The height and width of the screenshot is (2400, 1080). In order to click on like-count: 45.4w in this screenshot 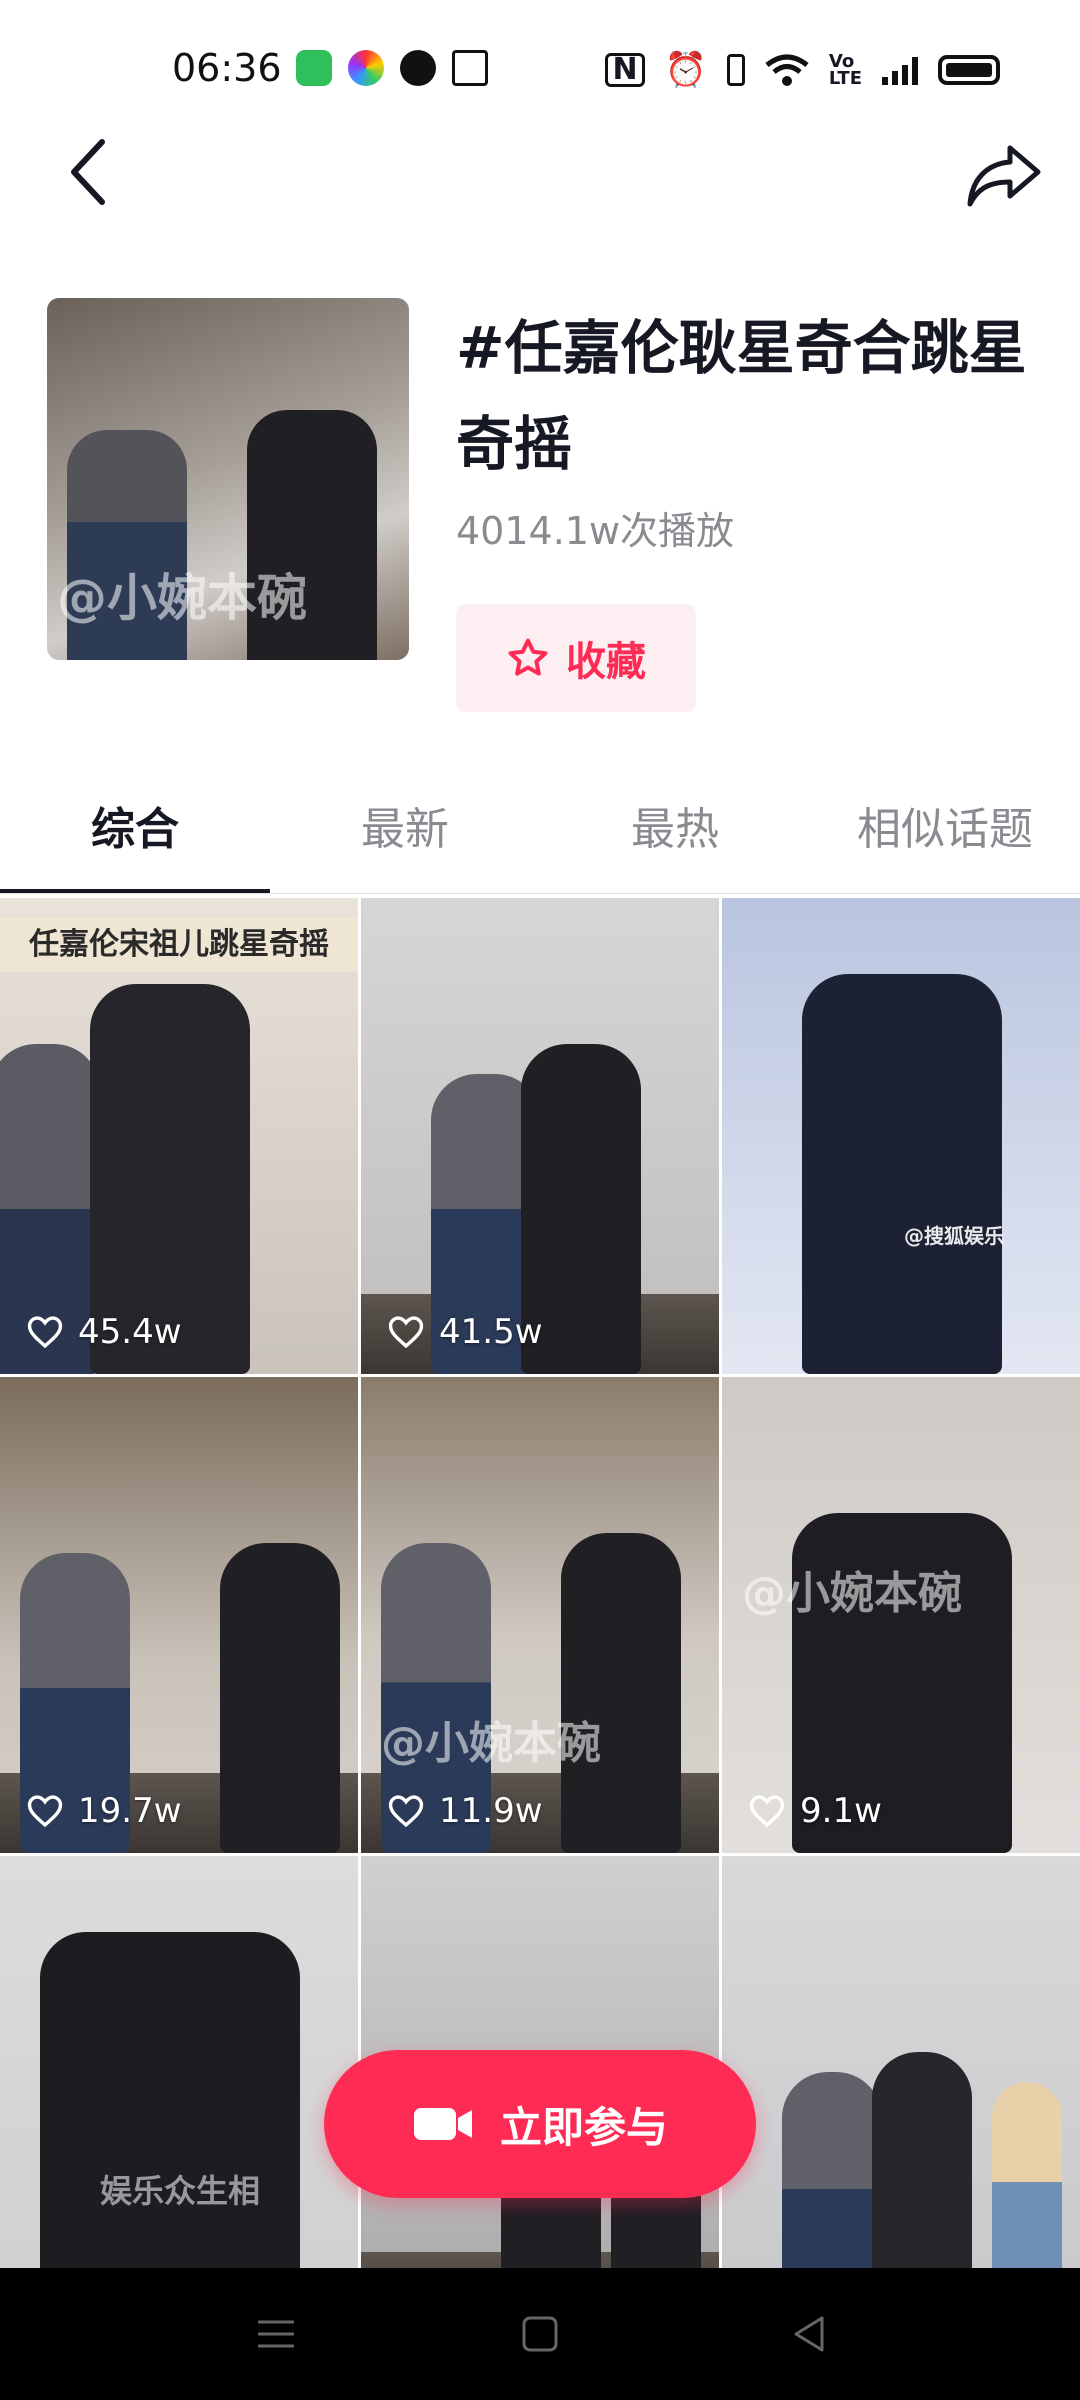, I will do `click(104, 1332)`.